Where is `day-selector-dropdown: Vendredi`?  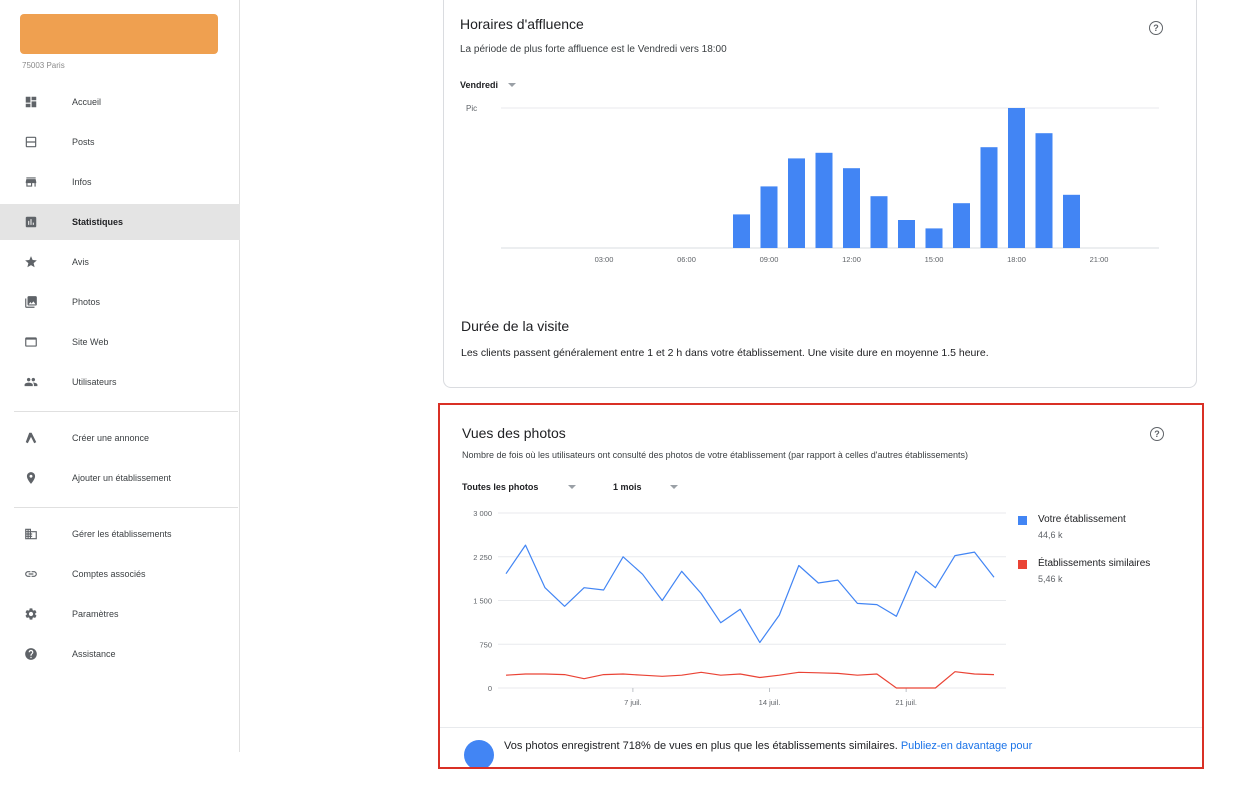
day-selector-dropdown: Vendredi is located at coordinates (488, 85).